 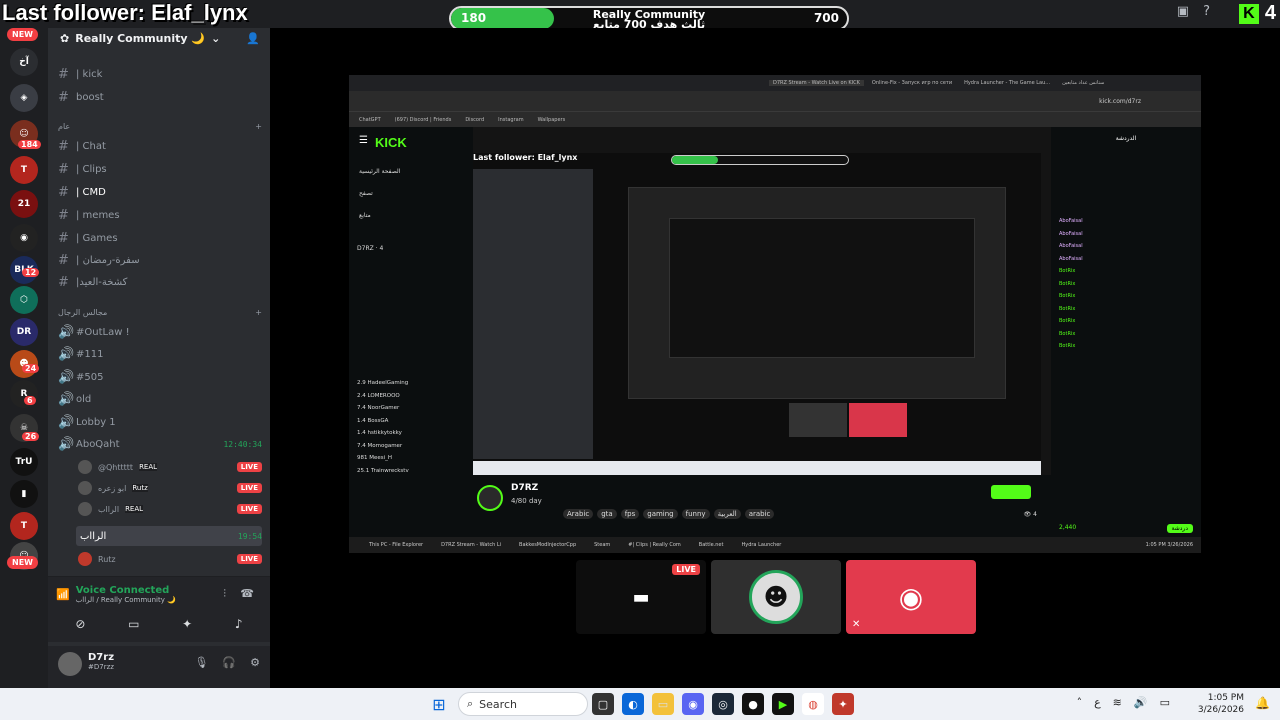 I want to click on taskbar-item: Hydra Launcher, so click(x=761, y=545).